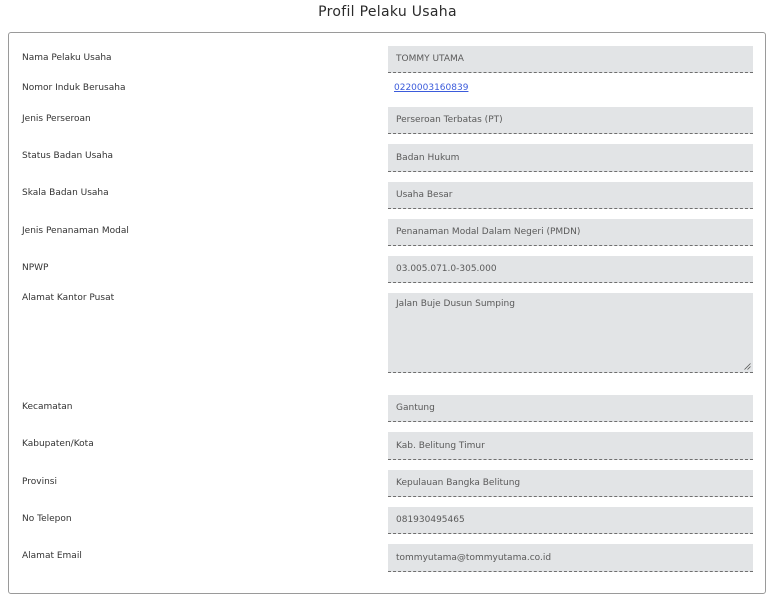  I want to click on provinsi-label: Provinsi, so click(39, 482).